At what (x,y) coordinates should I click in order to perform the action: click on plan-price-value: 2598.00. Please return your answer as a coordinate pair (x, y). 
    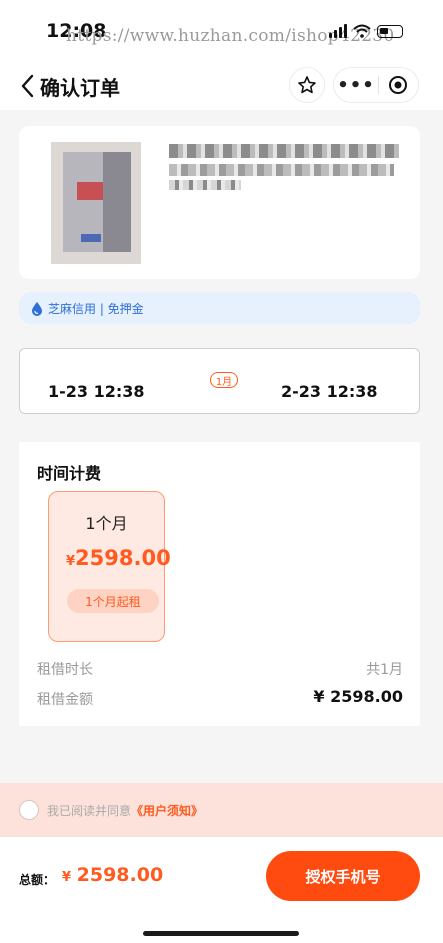
    Looking at the image, I should click on (123, 558).